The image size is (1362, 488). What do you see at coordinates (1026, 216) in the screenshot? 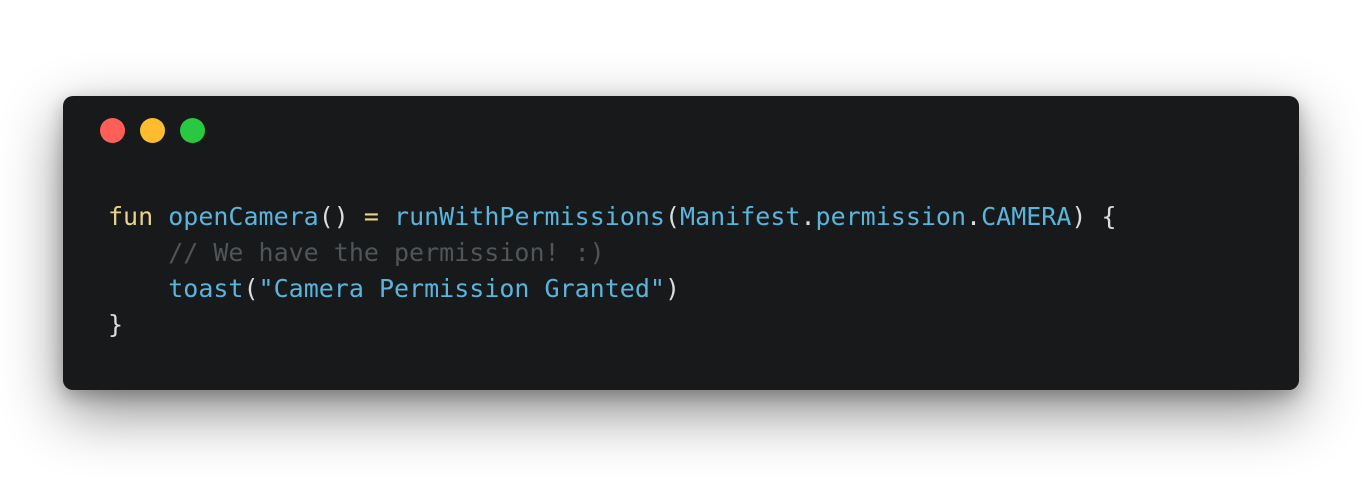
I see `camera-identifier: CAMERA` at bounding box center [1026, 216].